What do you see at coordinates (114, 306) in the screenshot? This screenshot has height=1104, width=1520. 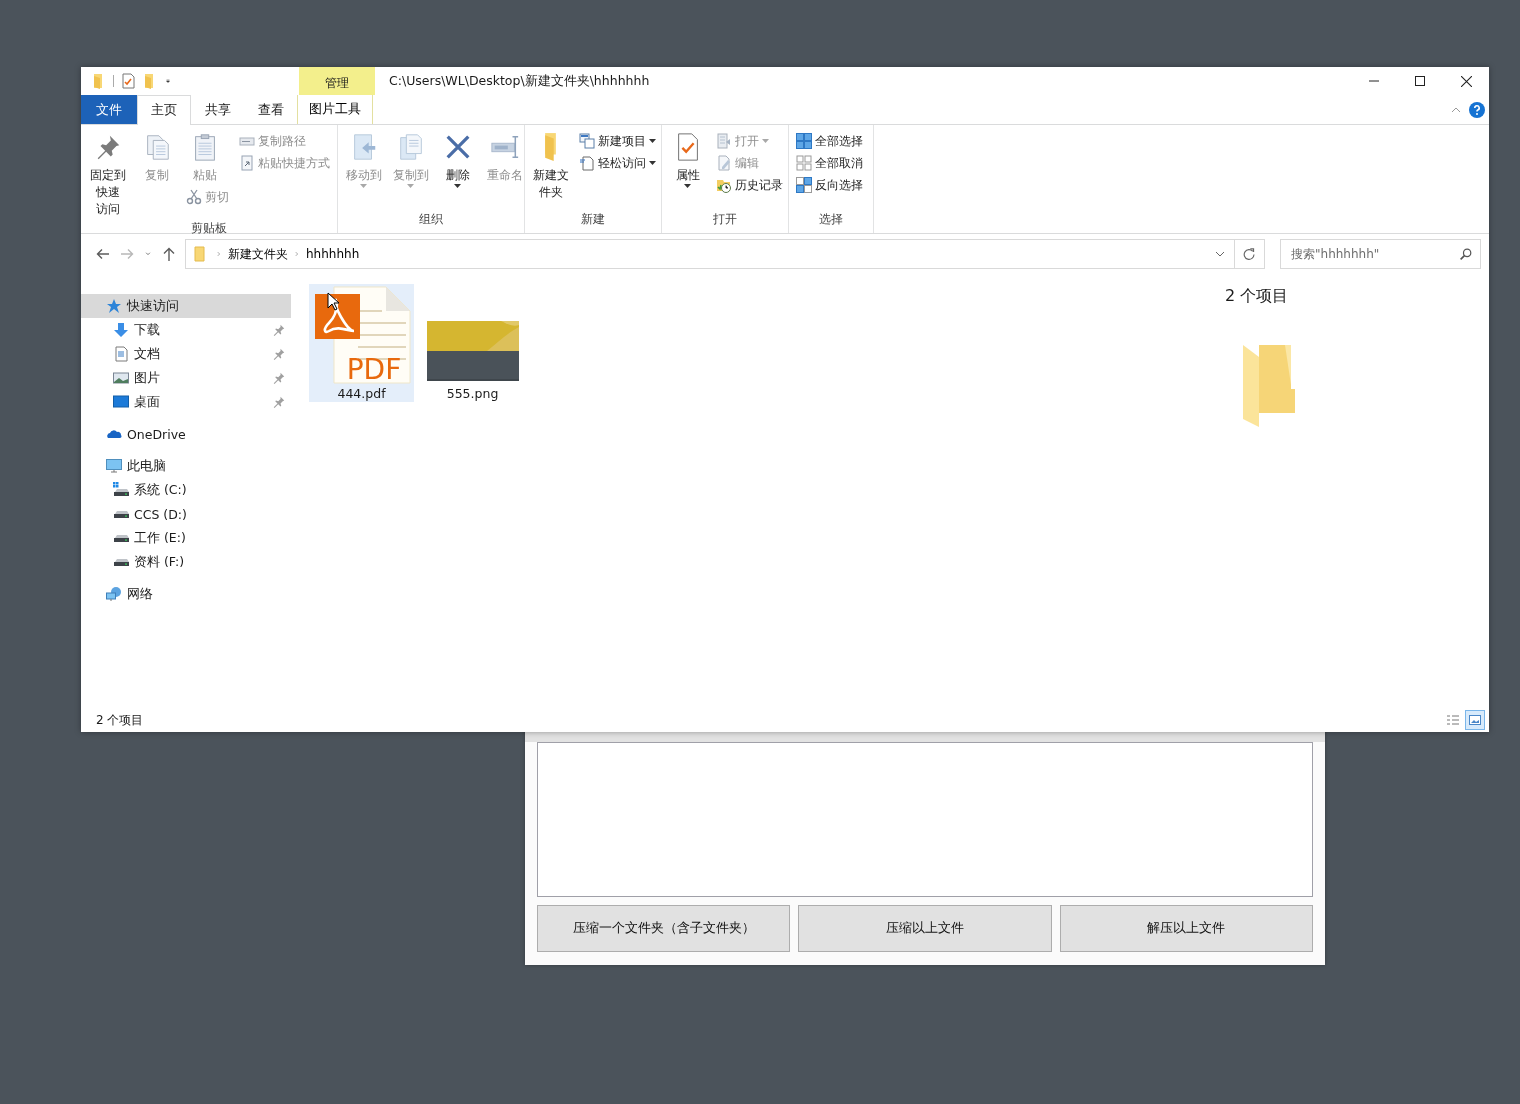 I see `star-icon` at bounding box center [114, 306].